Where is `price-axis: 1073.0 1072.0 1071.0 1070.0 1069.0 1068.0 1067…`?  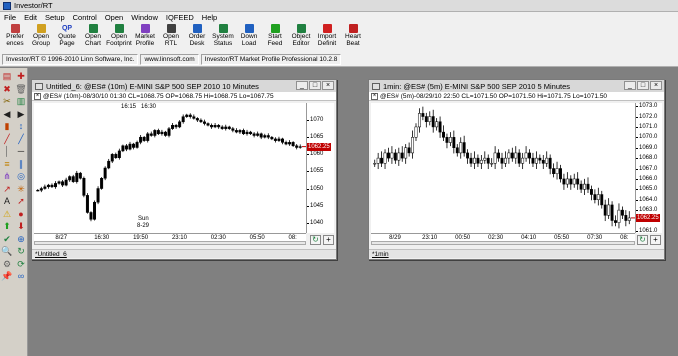
price-axis: 1073.0 1072.0 1071.0 1070.0 1069.0 1068.0 1067… is located at coordinates (648, 168).